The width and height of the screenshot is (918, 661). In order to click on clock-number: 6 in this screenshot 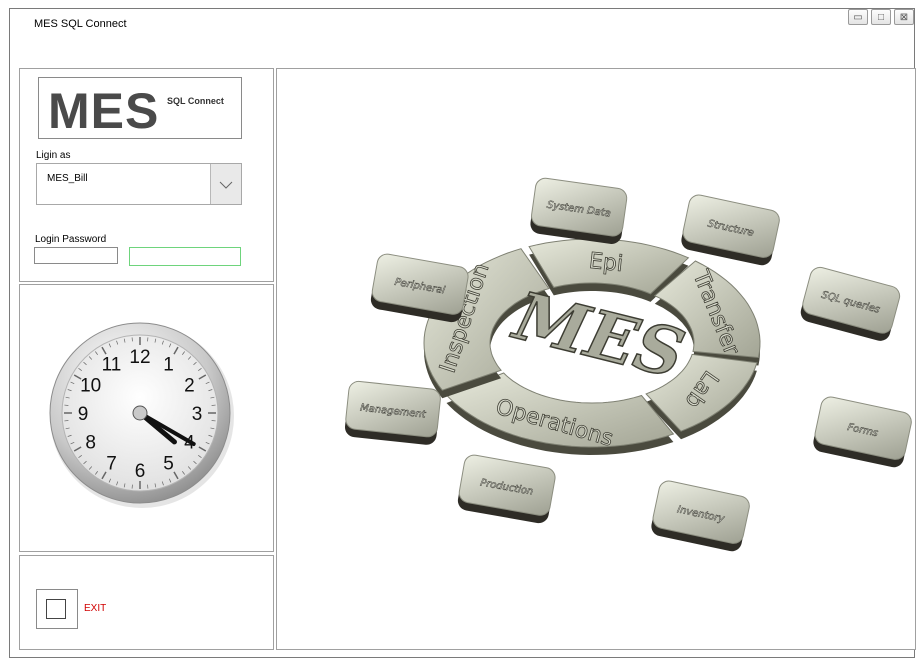, I will do `click(140, 471)`.